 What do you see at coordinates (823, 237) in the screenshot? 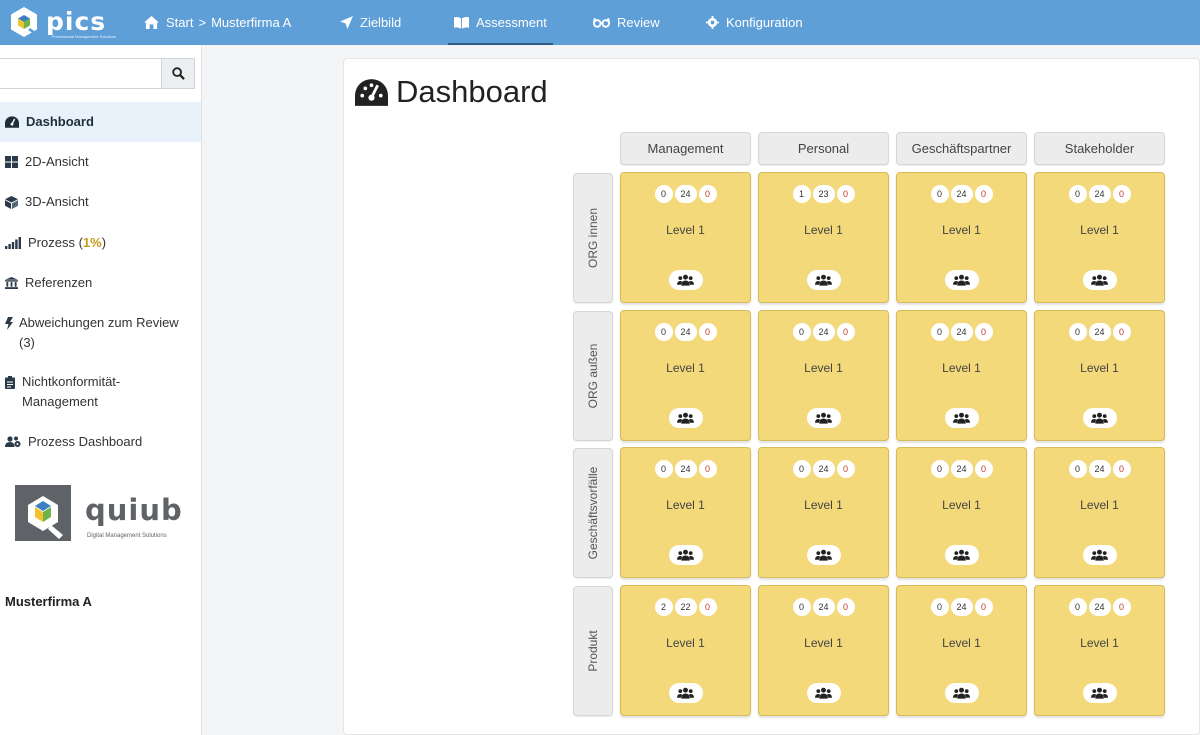
I see `matrix-cell: 1 23 0 Level 1` at bounding box center [823, 237].